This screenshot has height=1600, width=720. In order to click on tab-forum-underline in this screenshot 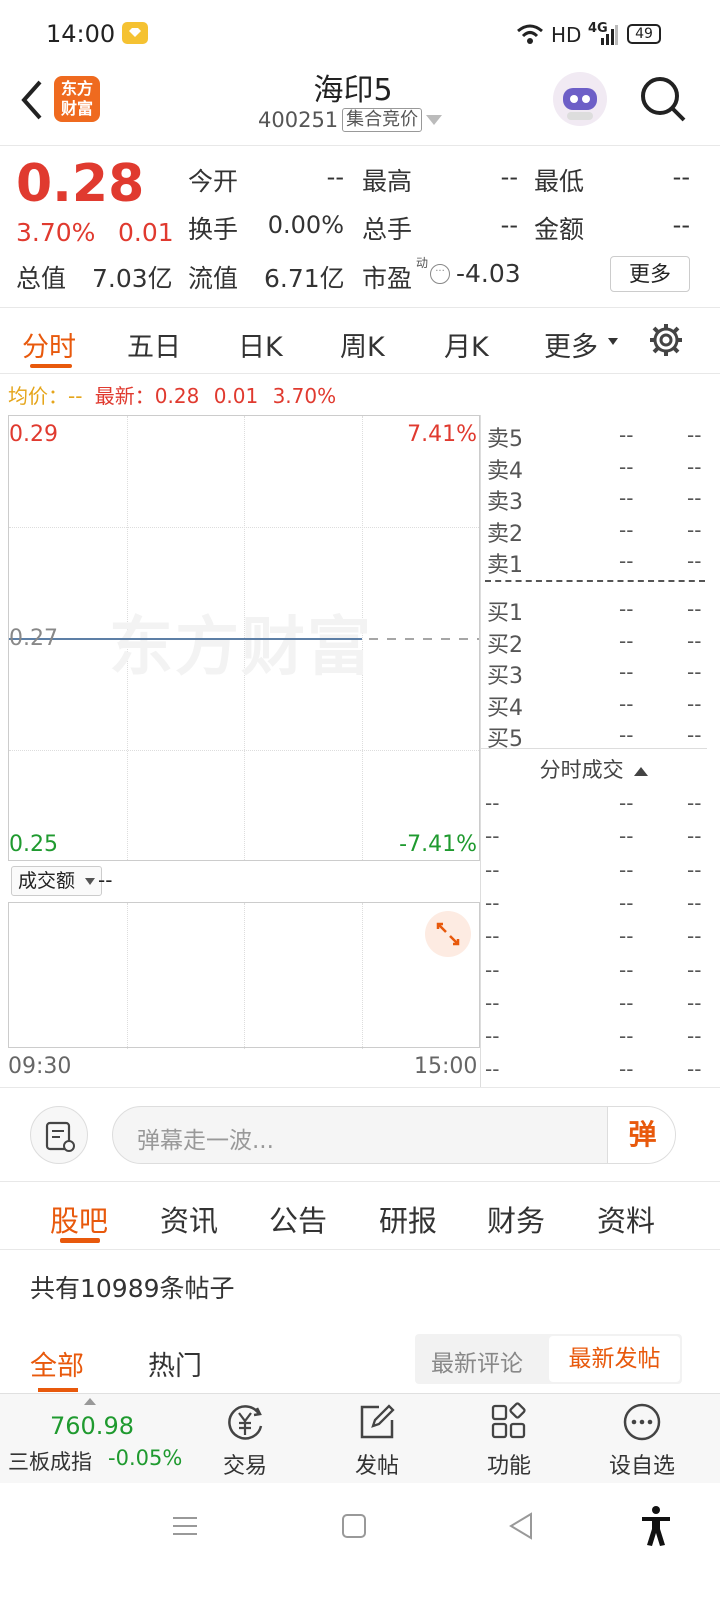, I will do `click(80, 1240)`.